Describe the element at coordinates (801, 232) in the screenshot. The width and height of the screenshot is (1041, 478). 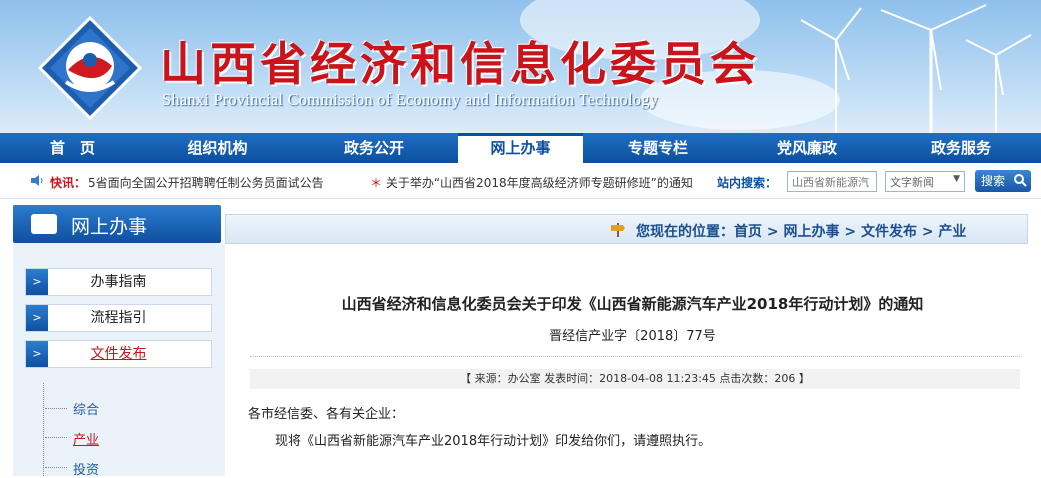
I see `breadcrumb-text: 您现在的位置：首页 > 网上办事 > 文件发布 > 产业` at that location.